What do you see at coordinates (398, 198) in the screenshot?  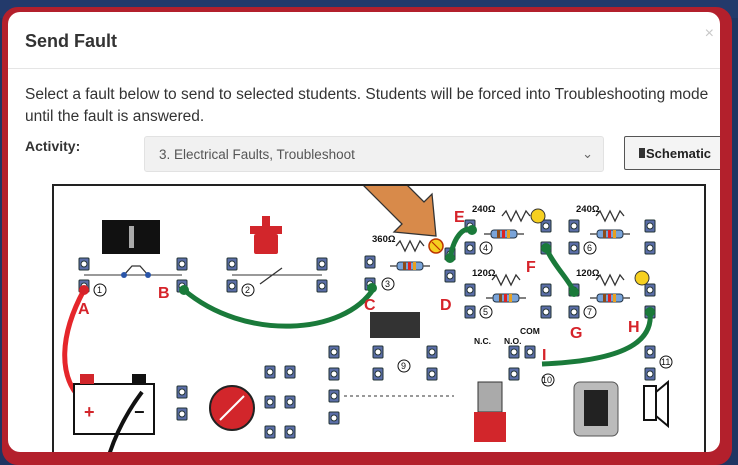 I see `arrow-pointer-icon` at bounding box center [398, 198].